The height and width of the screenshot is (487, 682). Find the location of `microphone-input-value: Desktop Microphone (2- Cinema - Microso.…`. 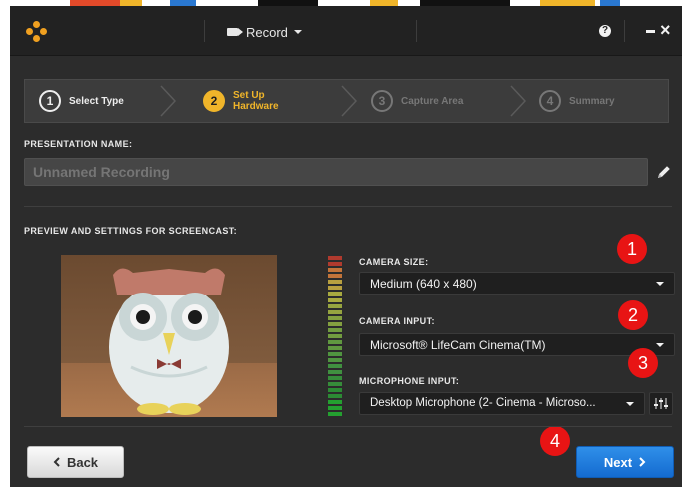

microphone-input-value: Desktop Microphone (2- Cinema - Microso.… is located at coordinates (483, 403).